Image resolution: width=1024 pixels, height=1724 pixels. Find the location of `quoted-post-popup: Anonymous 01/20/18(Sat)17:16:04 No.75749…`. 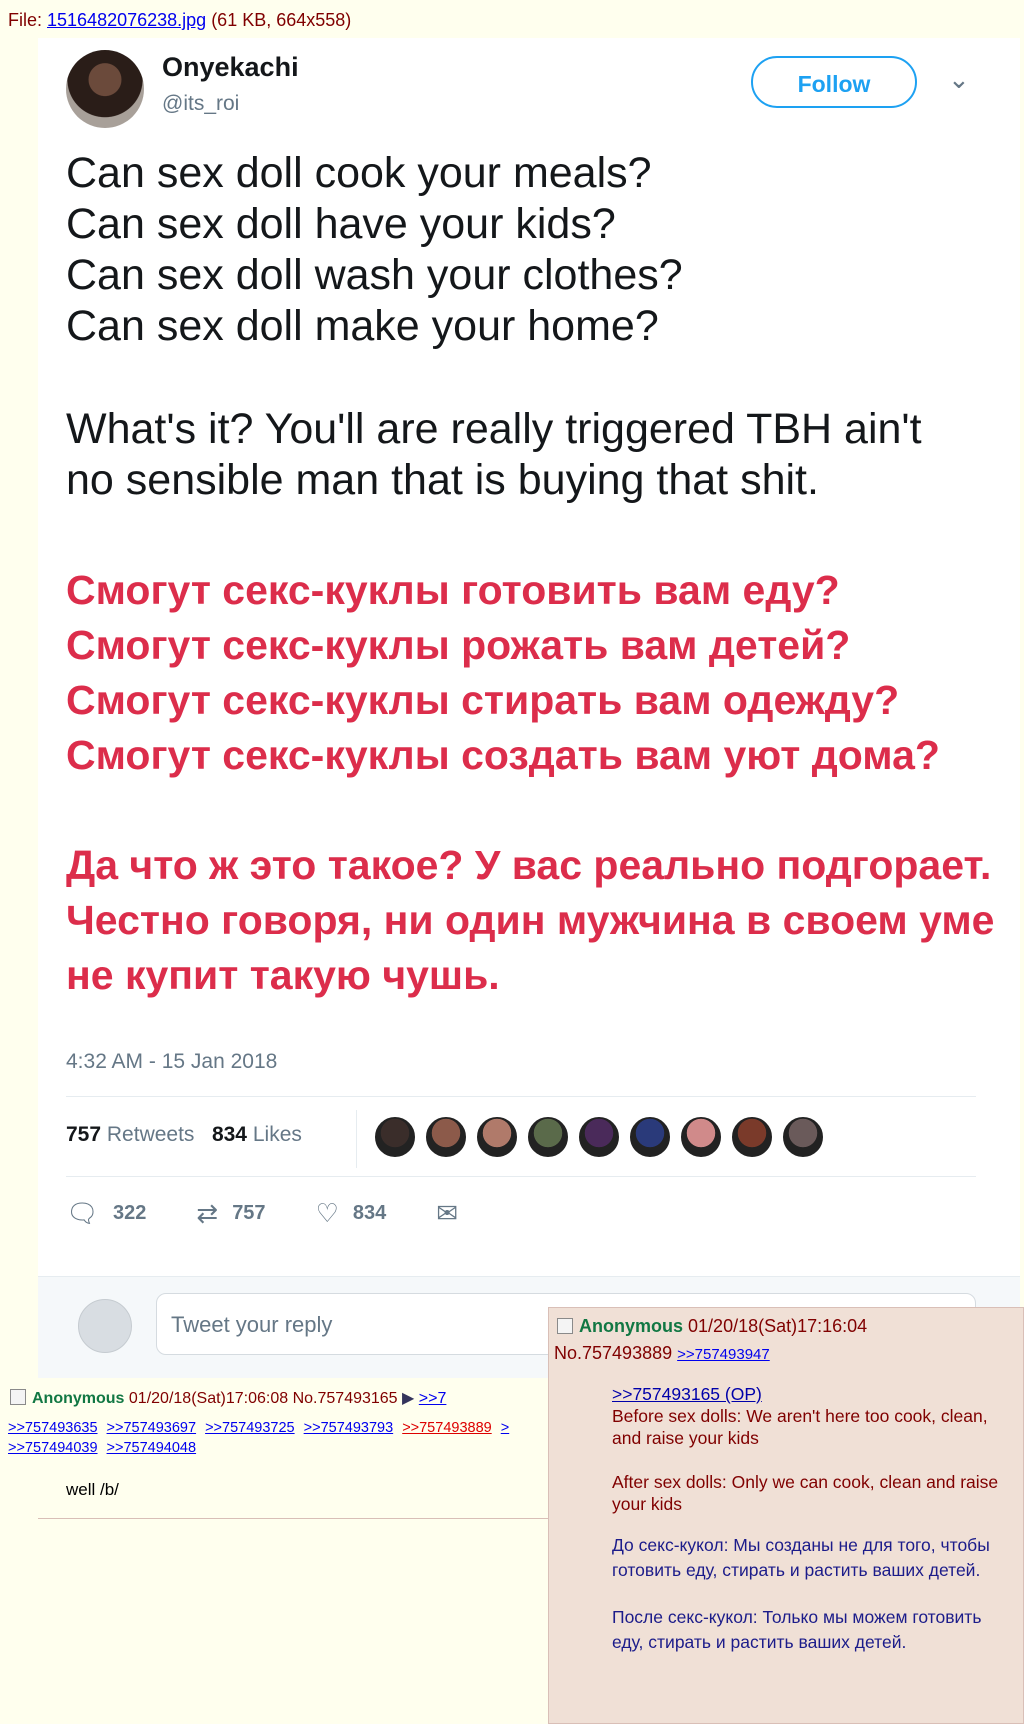

quoted-post-popup: Anonymous 01/20/18(Sat)17:16:04 No.75749… is located at coordinates (786, 1515).